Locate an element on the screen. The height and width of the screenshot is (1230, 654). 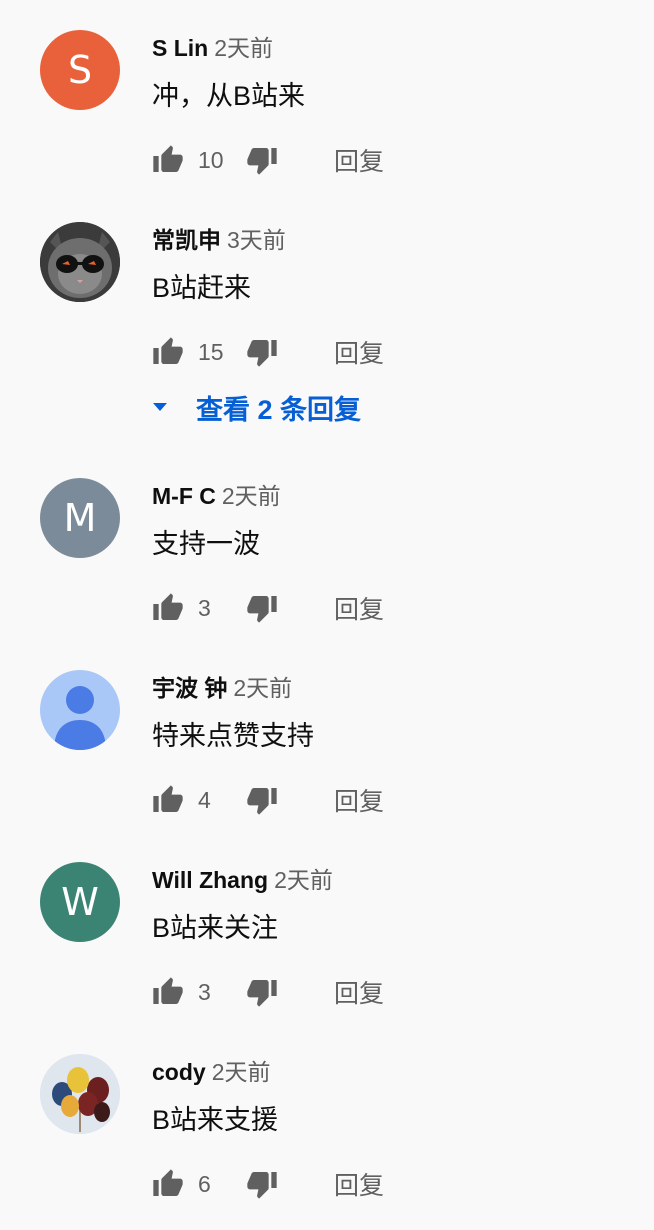
avatar: W is located at coordinates (80, 902).